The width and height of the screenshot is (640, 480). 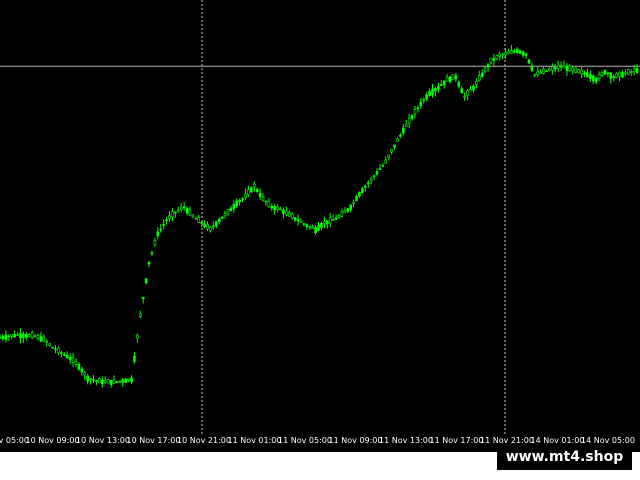 I want to click on watermark-text: www.mt4.shop, so click(x=564, y=457).